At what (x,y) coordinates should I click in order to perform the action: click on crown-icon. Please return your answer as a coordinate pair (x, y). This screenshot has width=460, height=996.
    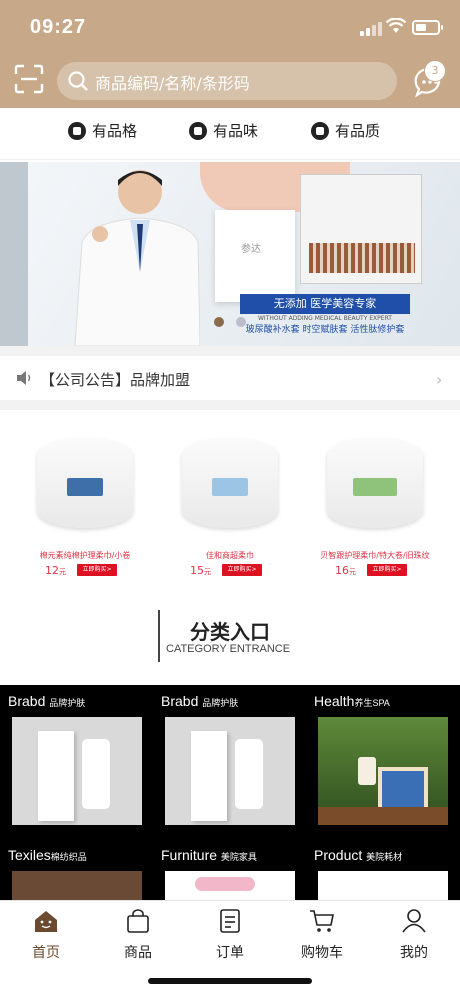
    Looking at the image, I should click on (198, 130).